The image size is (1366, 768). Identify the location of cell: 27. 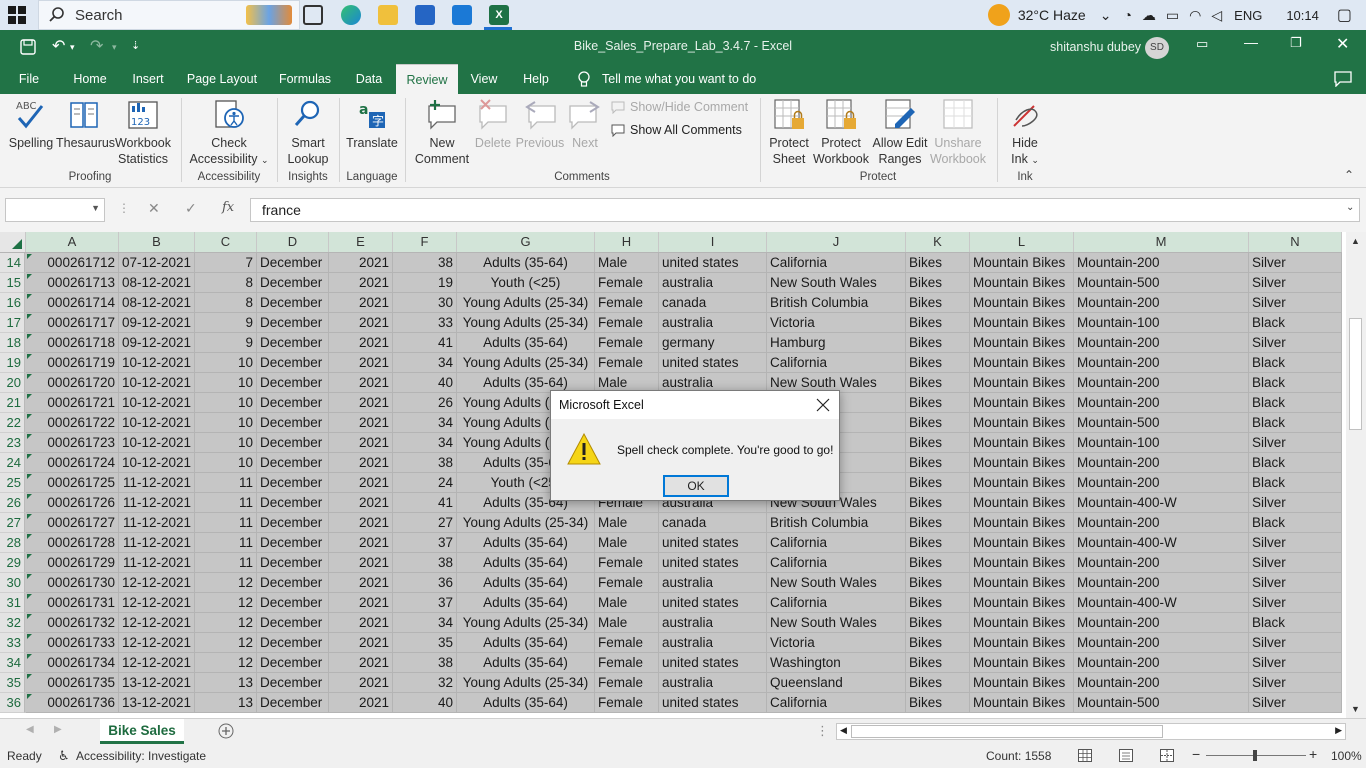
(425, 523).